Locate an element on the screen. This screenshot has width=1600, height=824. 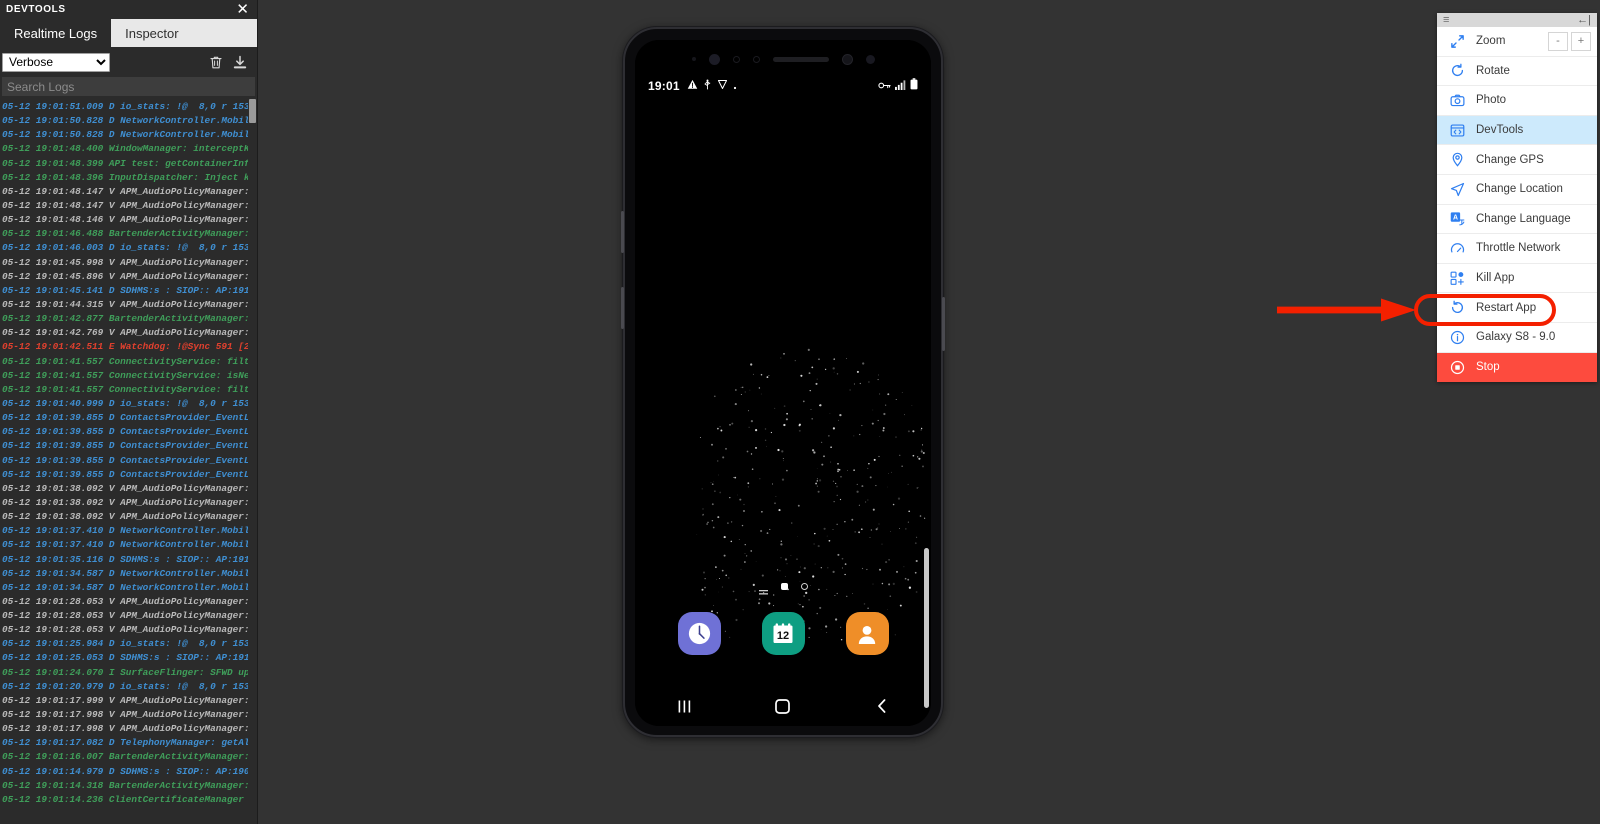
translate-icon: A is located at coordinates (1457, 219).